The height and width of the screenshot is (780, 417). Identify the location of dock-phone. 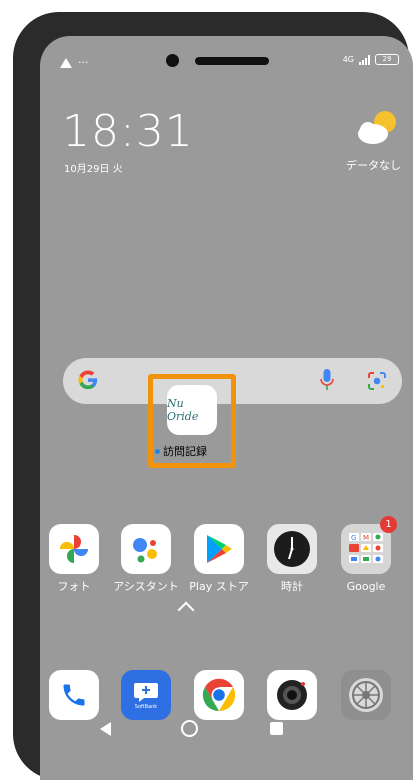
(74, 695).